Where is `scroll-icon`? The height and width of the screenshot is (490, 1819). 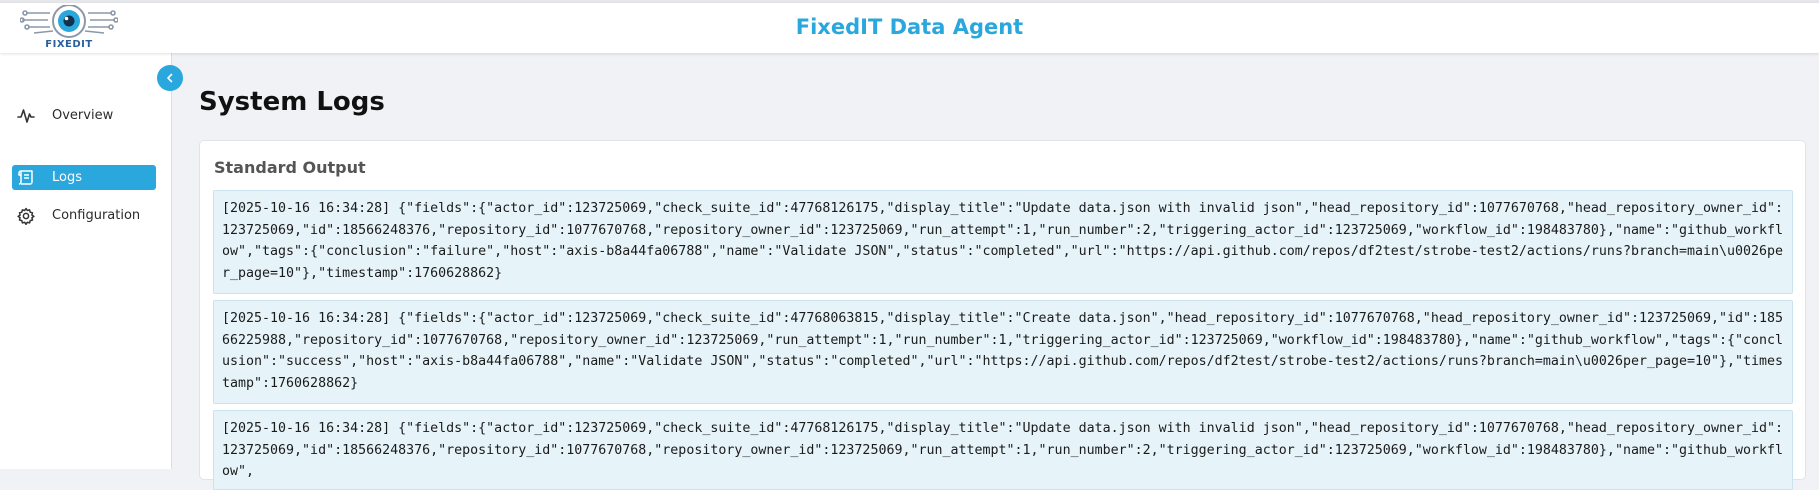
scroll-icon is located at coordinates (26, 178).